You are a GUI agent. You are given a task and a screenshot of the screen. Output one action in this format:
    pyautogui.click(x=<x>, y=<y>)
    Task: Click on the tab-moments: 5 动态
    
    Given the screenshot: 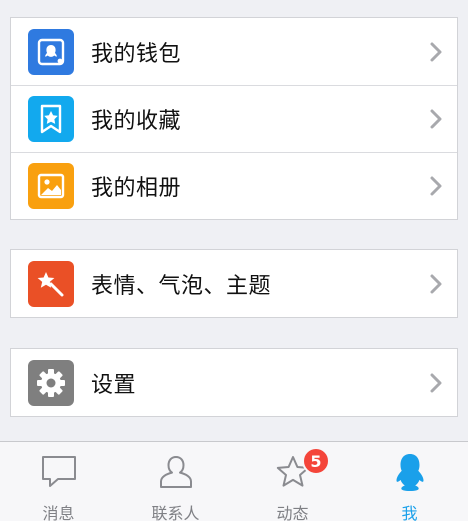 What is the action you would take?
    pyautogui.click(x=292, y=481)
    